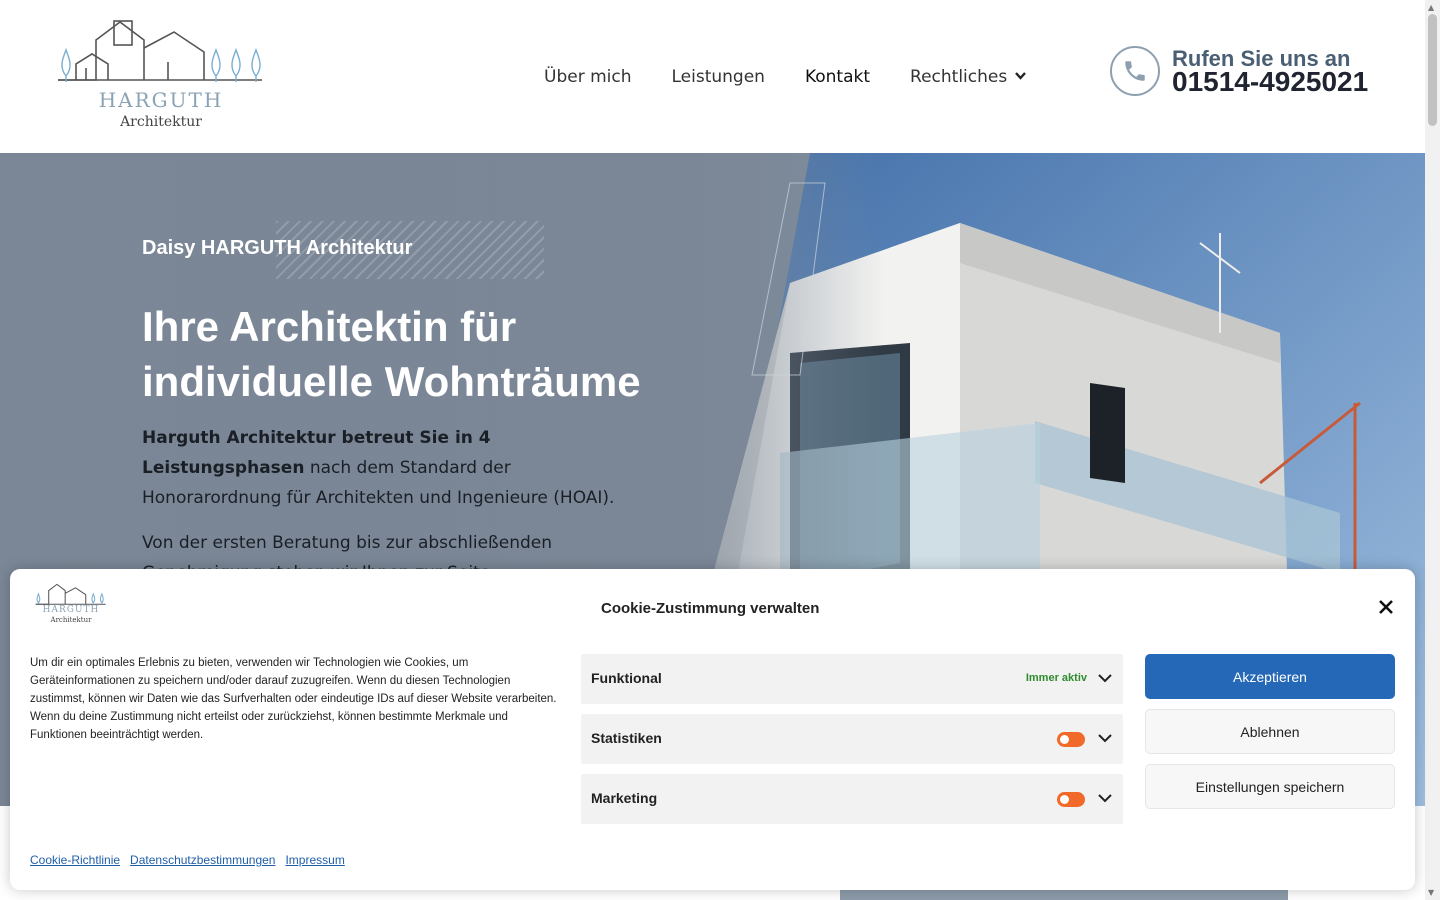 The height and width of the screenshot is (900, 1440). What do you see at coordinates (202, 860) in the screenshot?
I see `privacy-policy-link: Datenschutzbestimmungen` at bounding box center [202, 860].